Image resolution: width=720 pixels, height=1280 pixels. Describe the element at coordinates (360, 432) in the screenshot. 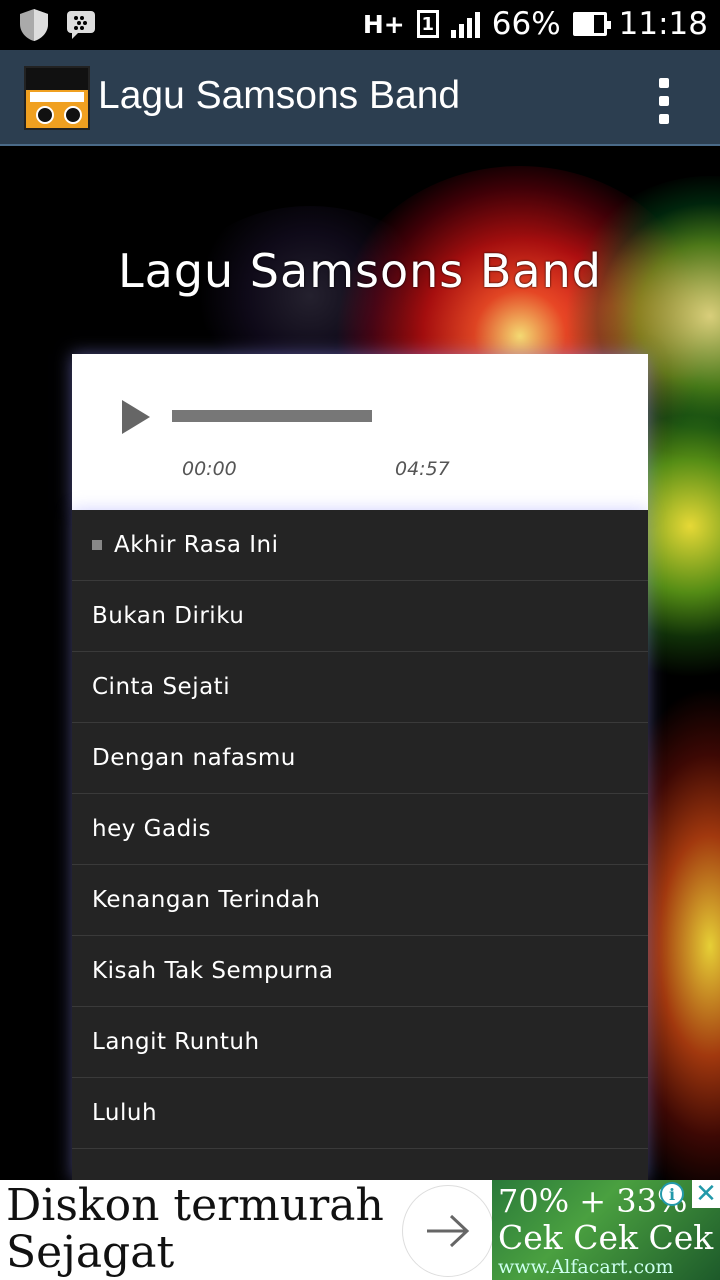

I see `audio-player: 00:00 04:57` at that location.